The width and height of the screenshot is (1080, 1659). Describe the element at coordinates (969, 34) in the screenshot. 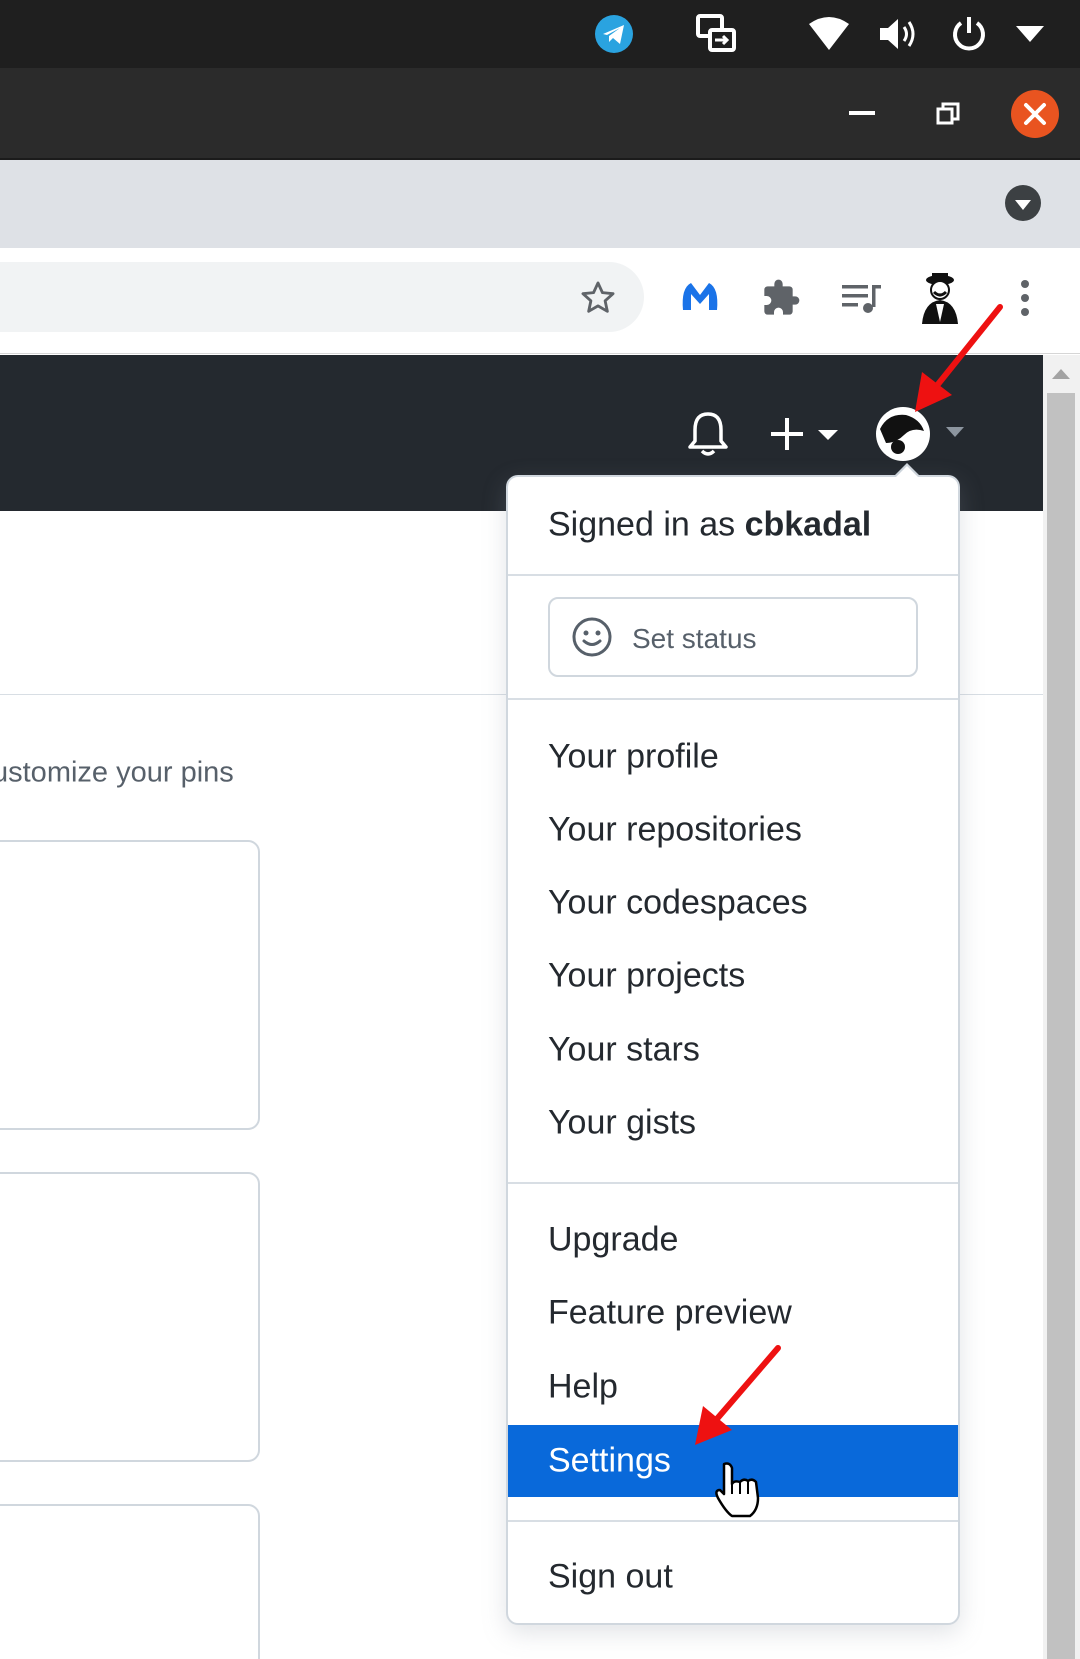

I see `power-icon` at that location.